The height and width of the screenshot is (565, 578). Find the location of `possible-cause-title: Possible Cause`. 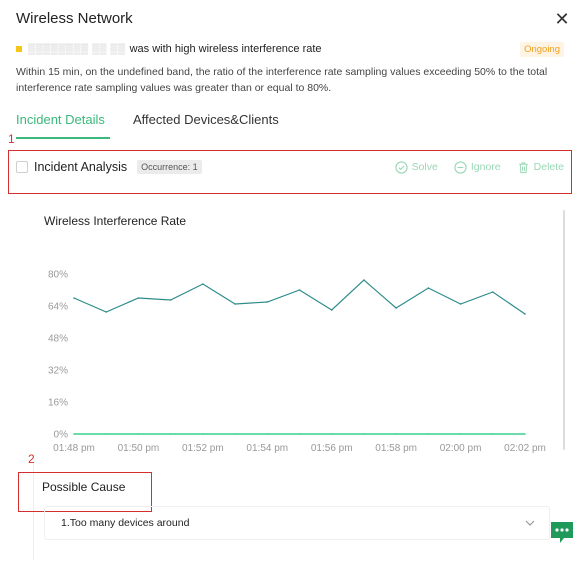

possible-cause-title: Possible Cause is located at coordinates (84, 487).